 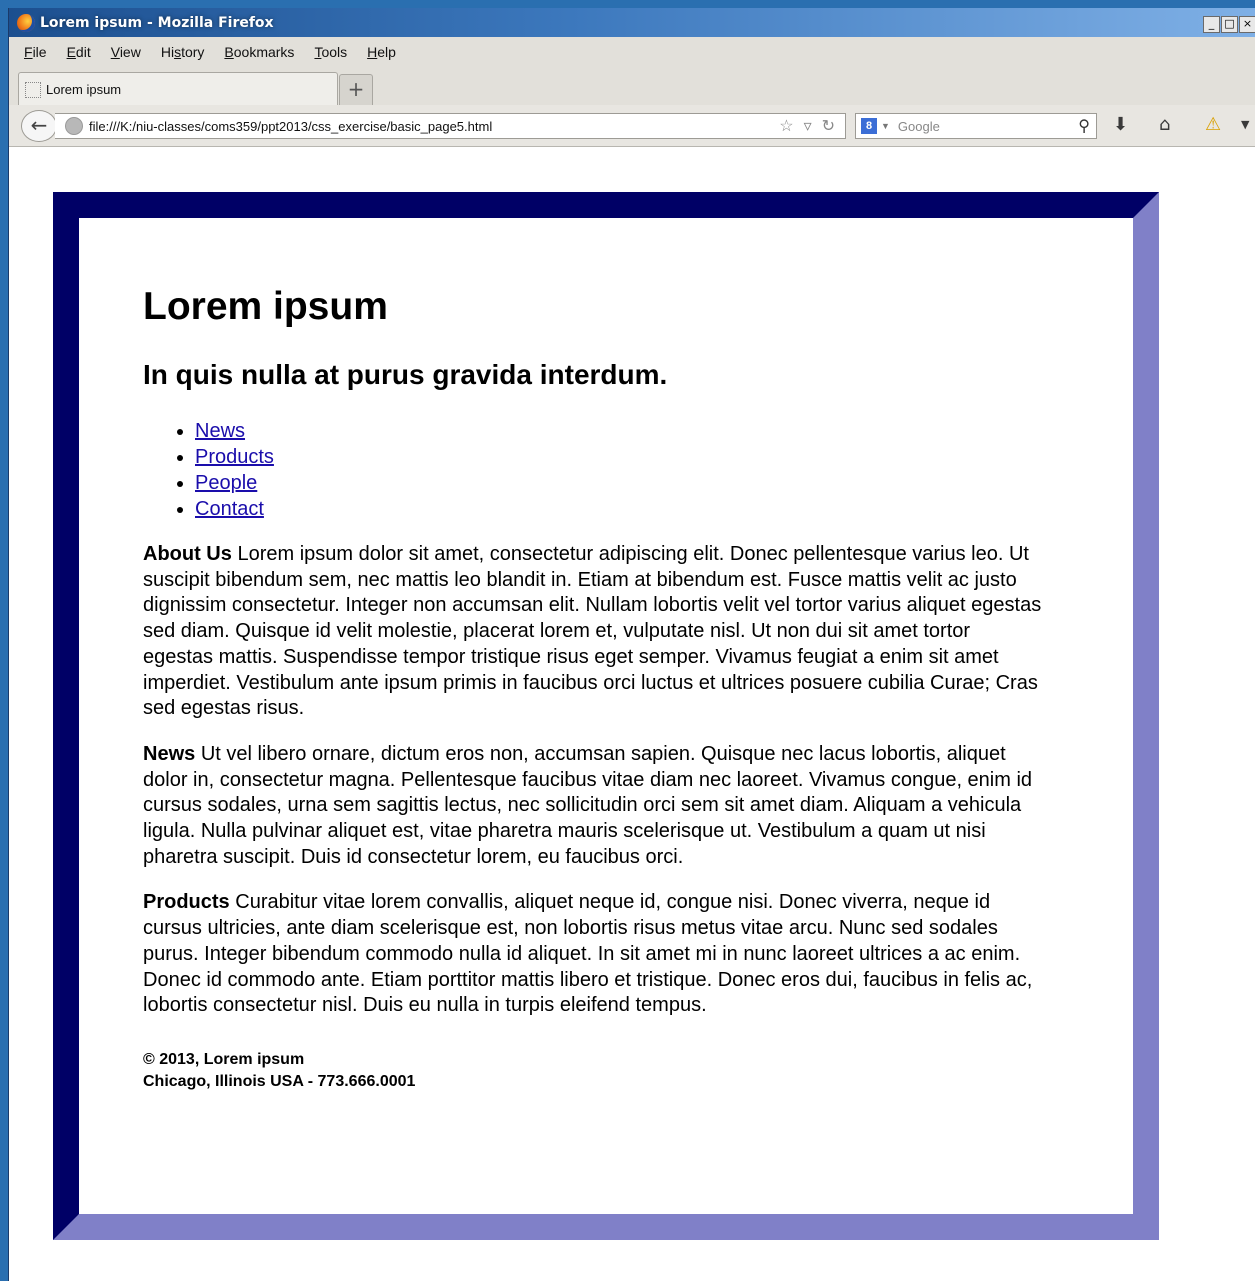 I want to click on menu-bookmarks: Bookmarks, so click(x=259, y=52).